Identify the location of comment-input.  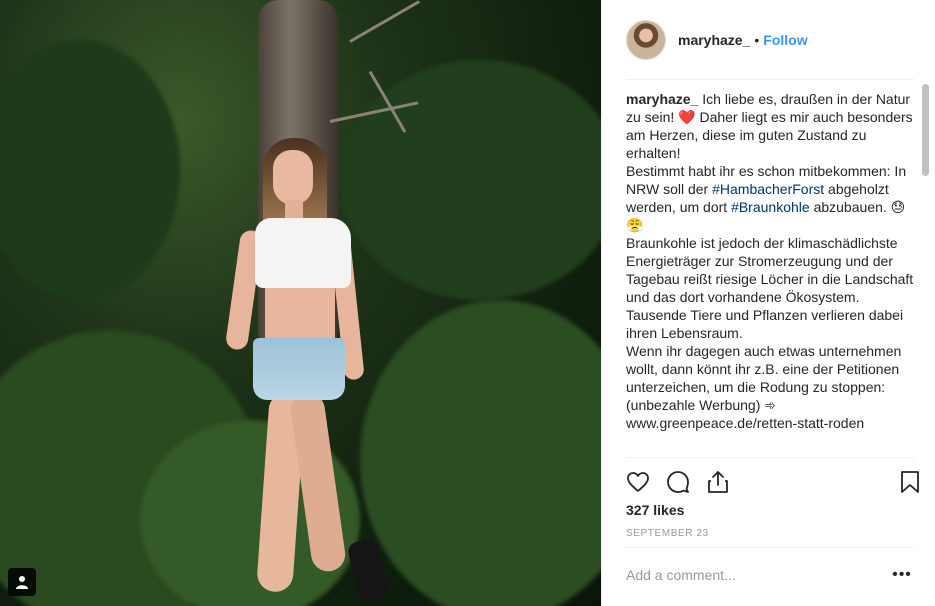
(758, 575).